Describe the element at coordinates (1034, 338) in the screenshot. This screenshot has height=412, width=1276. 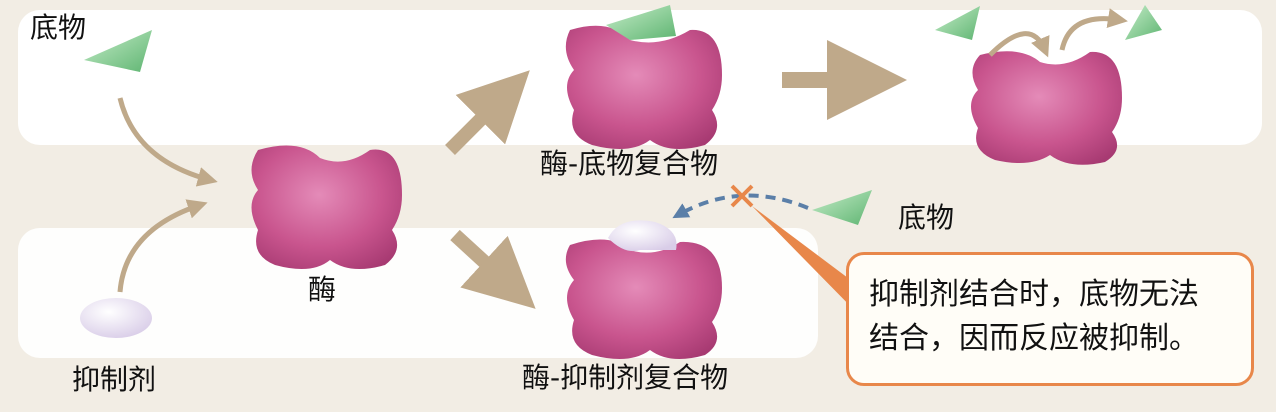
I see `callout-line-2: 结合，因而反应被抑制。` at that location.